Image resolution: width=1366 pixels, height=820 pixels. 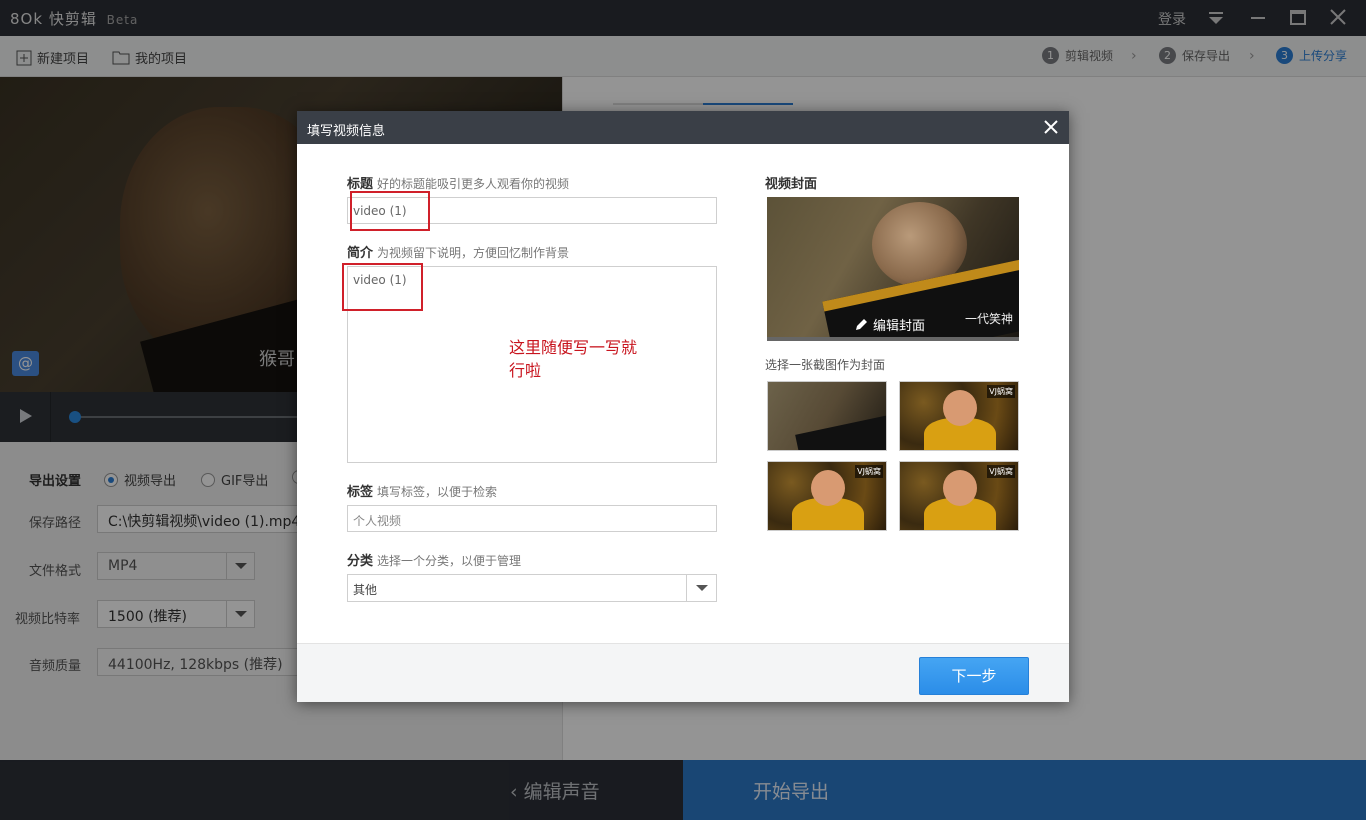 I want to click on cover-preview: 编辑封面 一代笑神, so click(x=893, y=269).